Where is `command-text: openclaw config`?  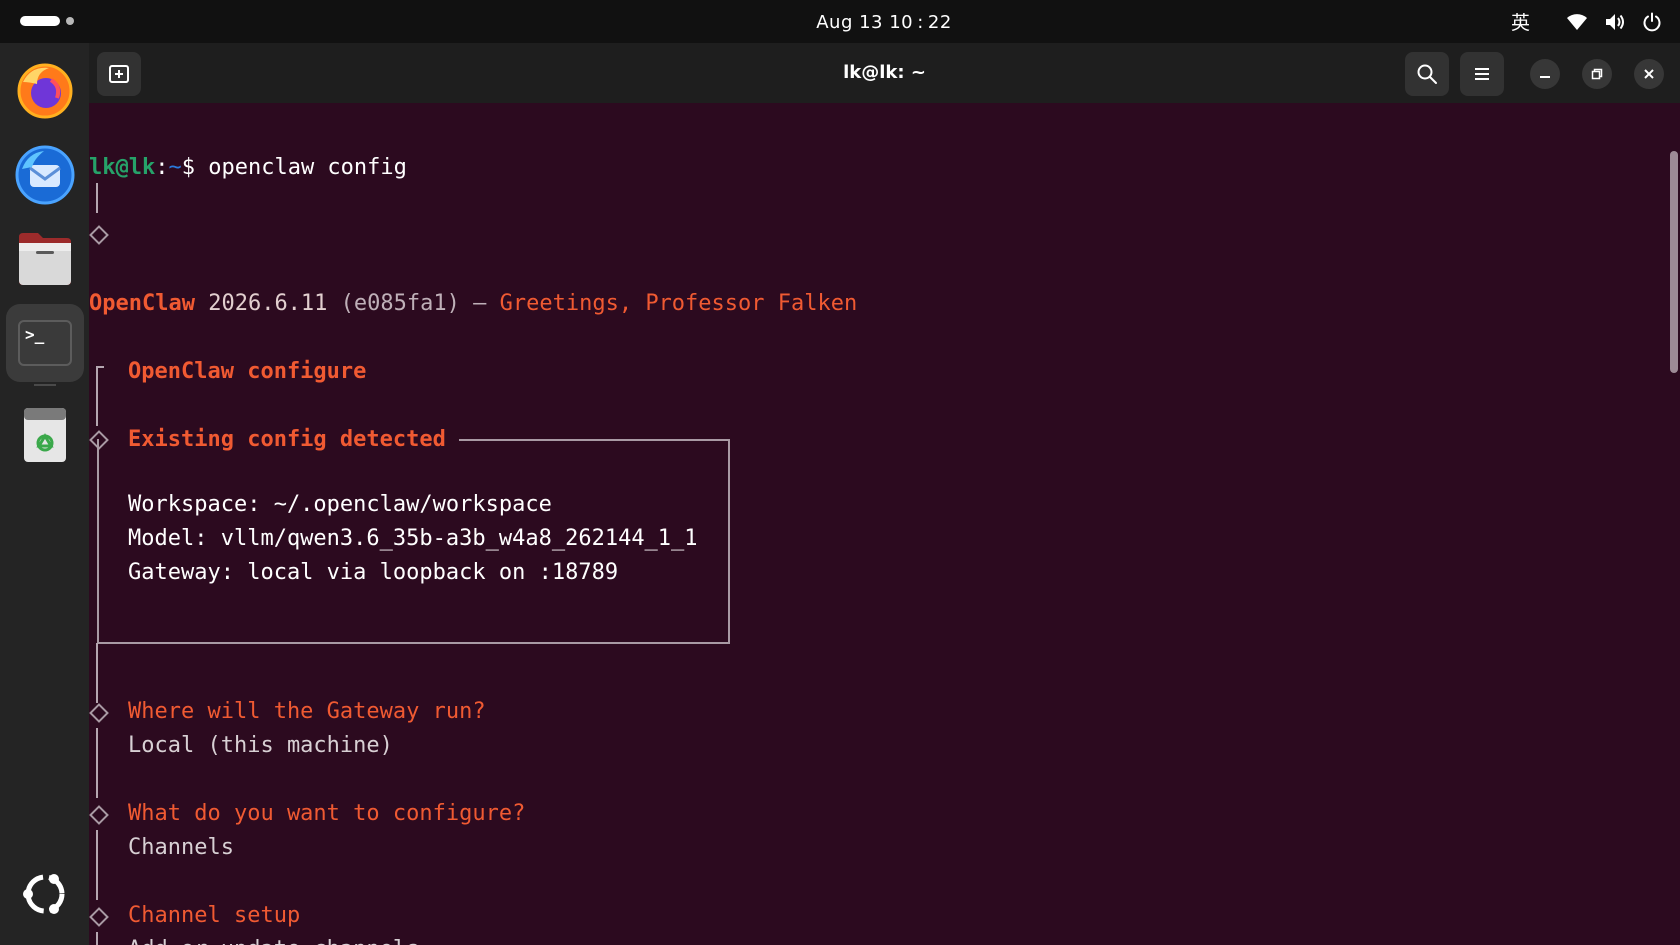 command-text: openclaw config is located at coordinates (300, 167).